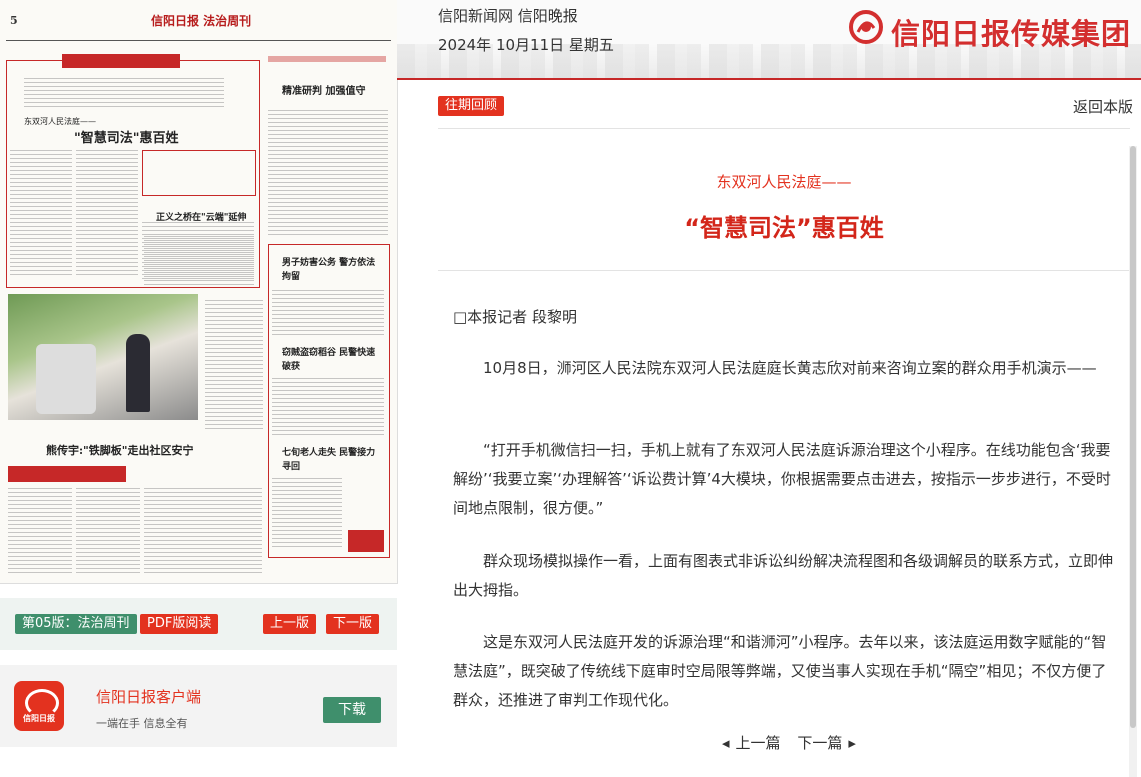  Describe the element at coordinates (769, 40) in the screenshot. I see `site-header: 信阳新闻网 信阳晚报 2024年 10月11日 星期五 信阳日报传媒集团` at that location.